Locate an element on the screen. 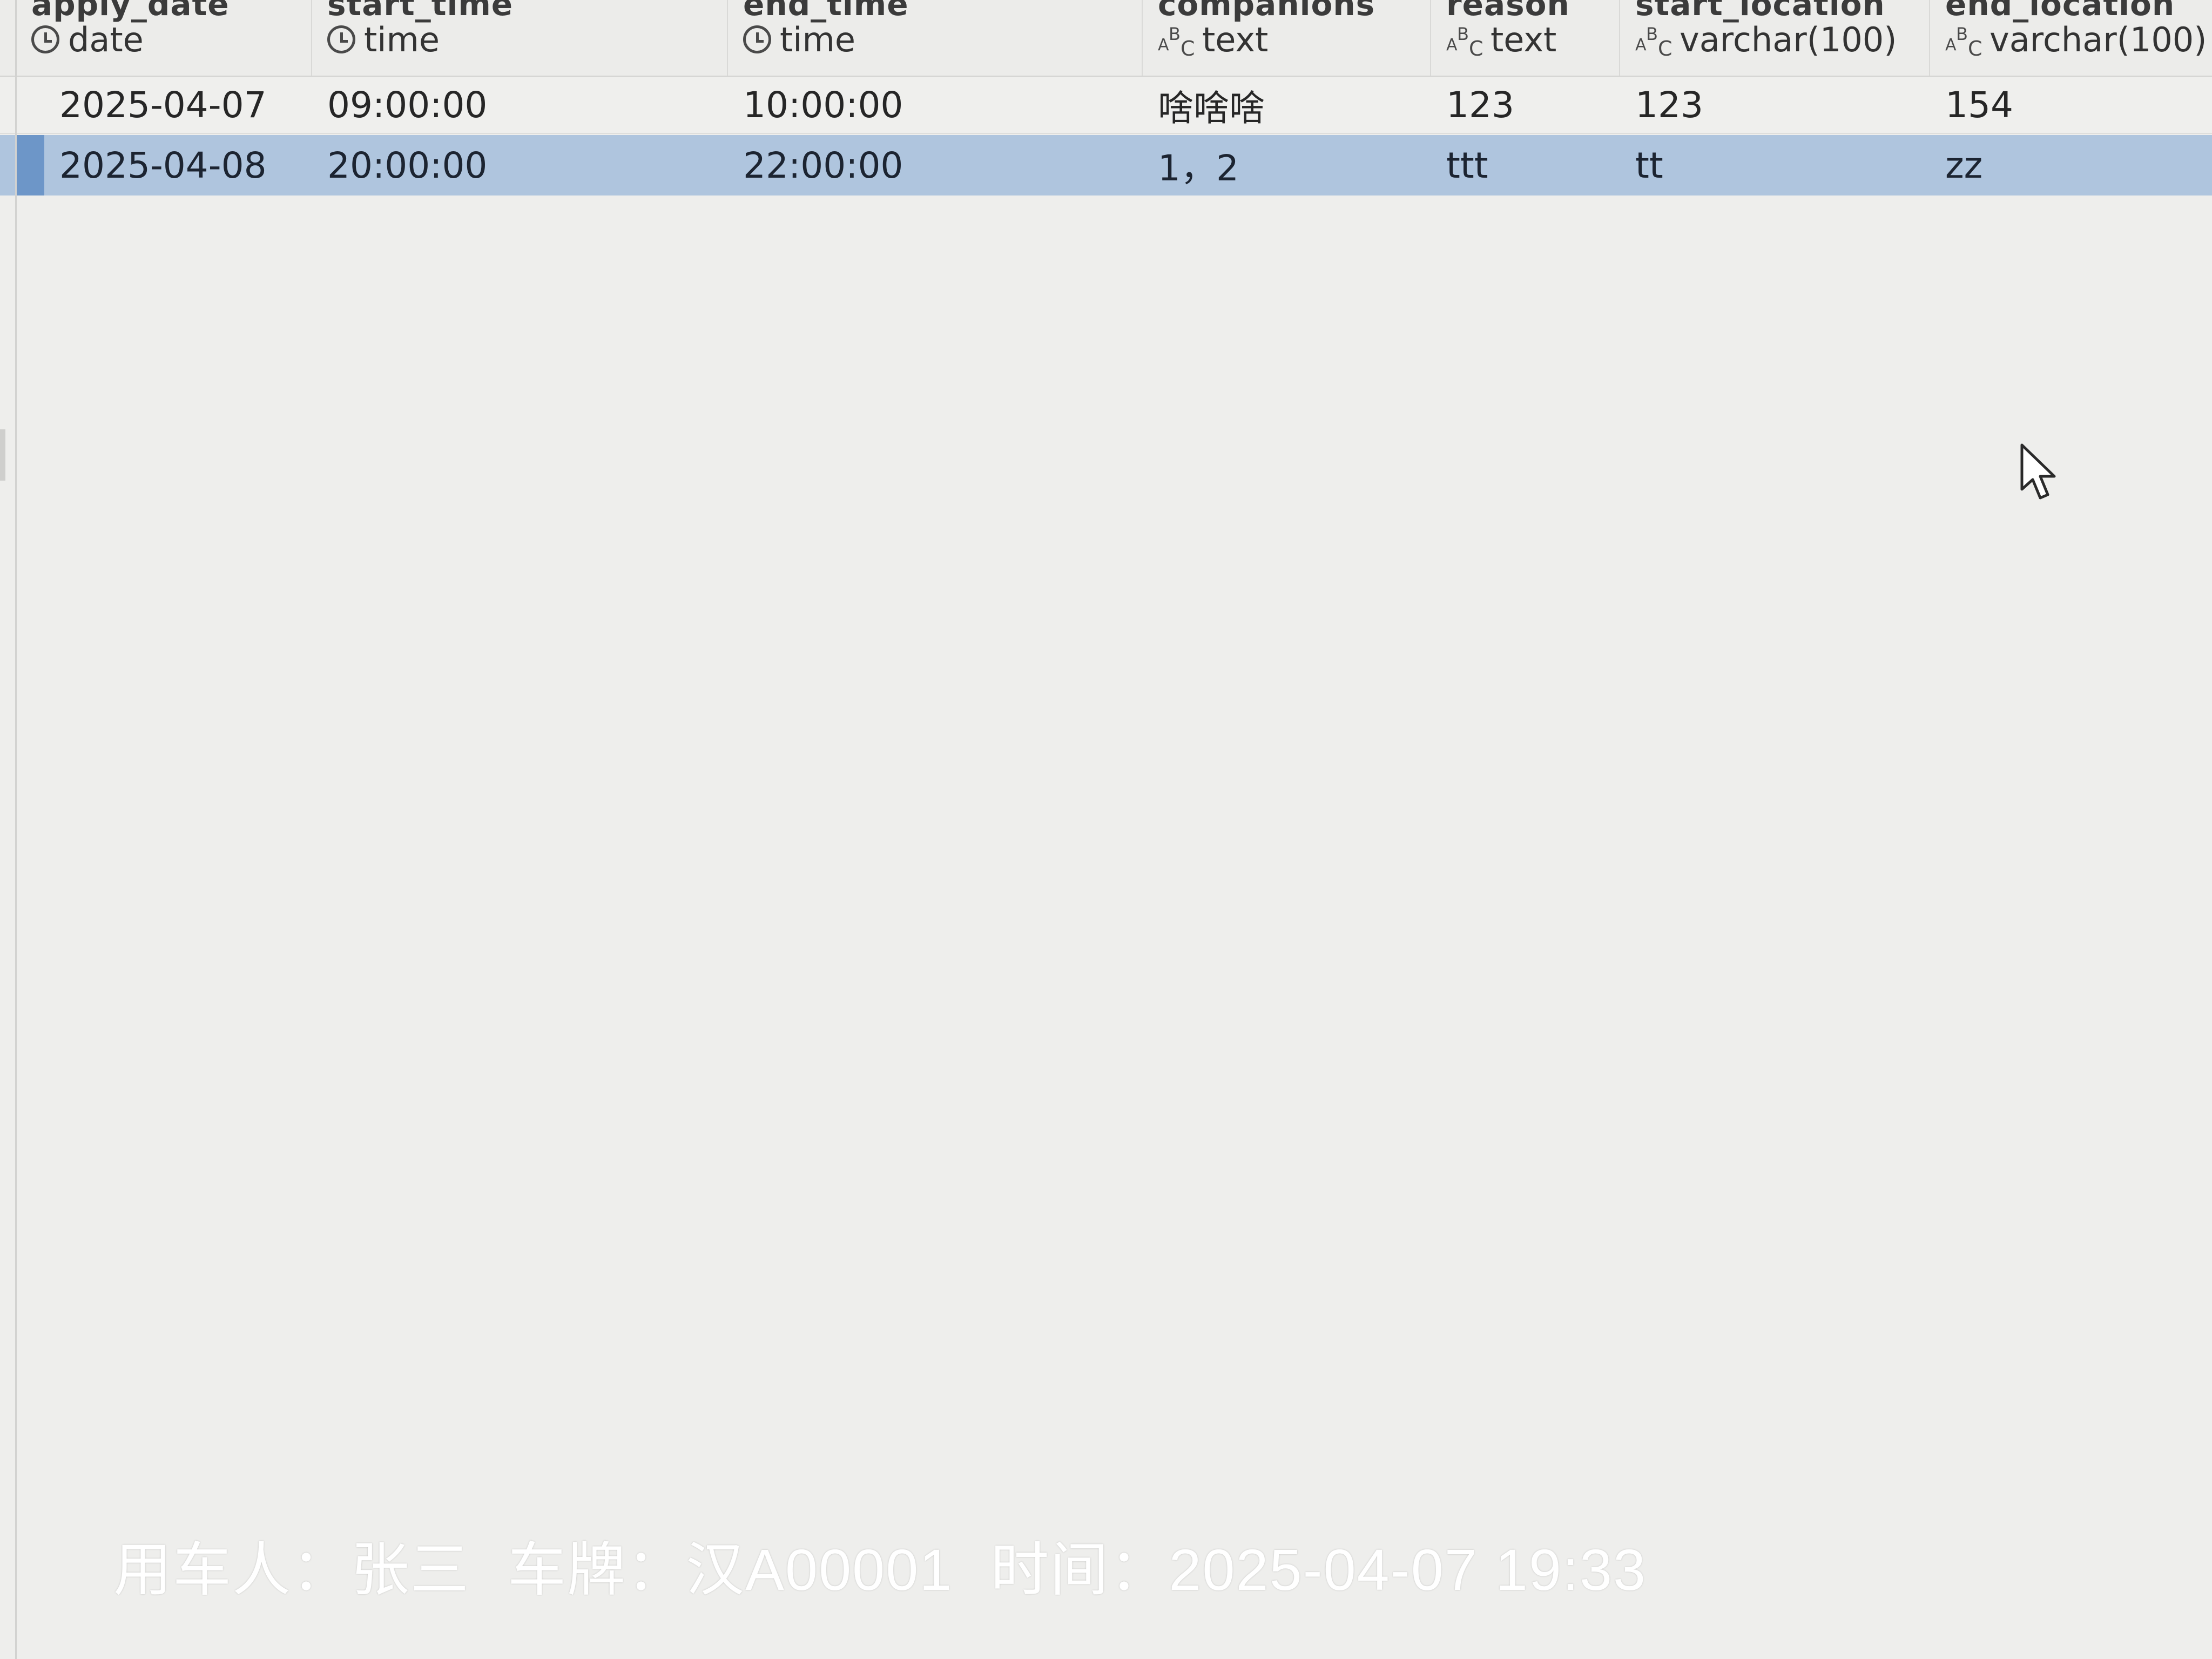  column-header-start-time: start_time time is located at coordinates (520, 38).